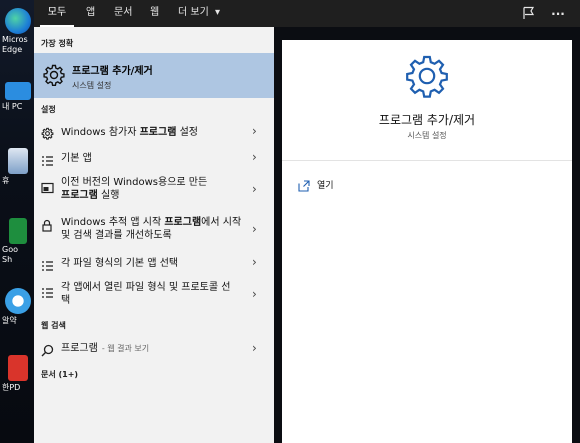  I want to click on settings-item-label: 각 파일 형식의 기본 앱 선택, so click(156, 263).